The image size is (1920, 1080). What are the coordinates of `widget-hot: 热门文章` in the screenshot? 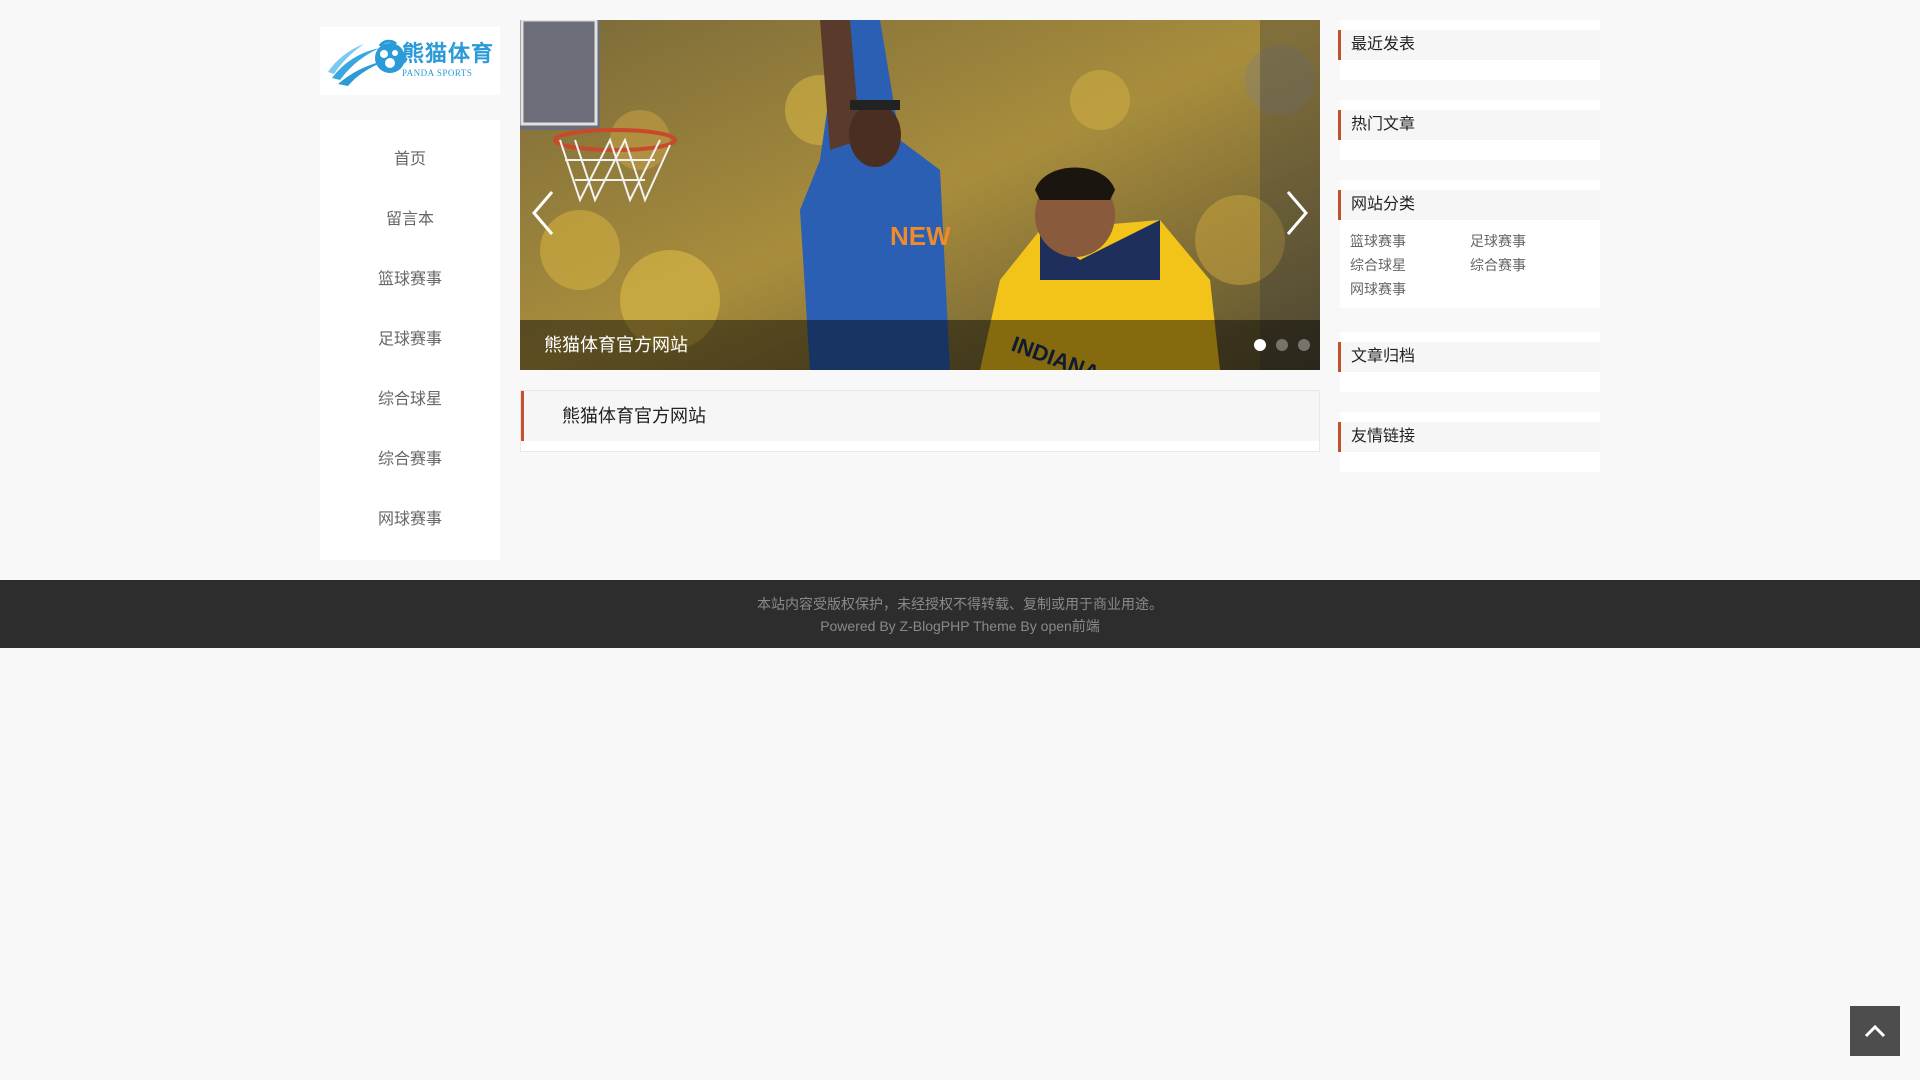 It's located at (1469, 130).